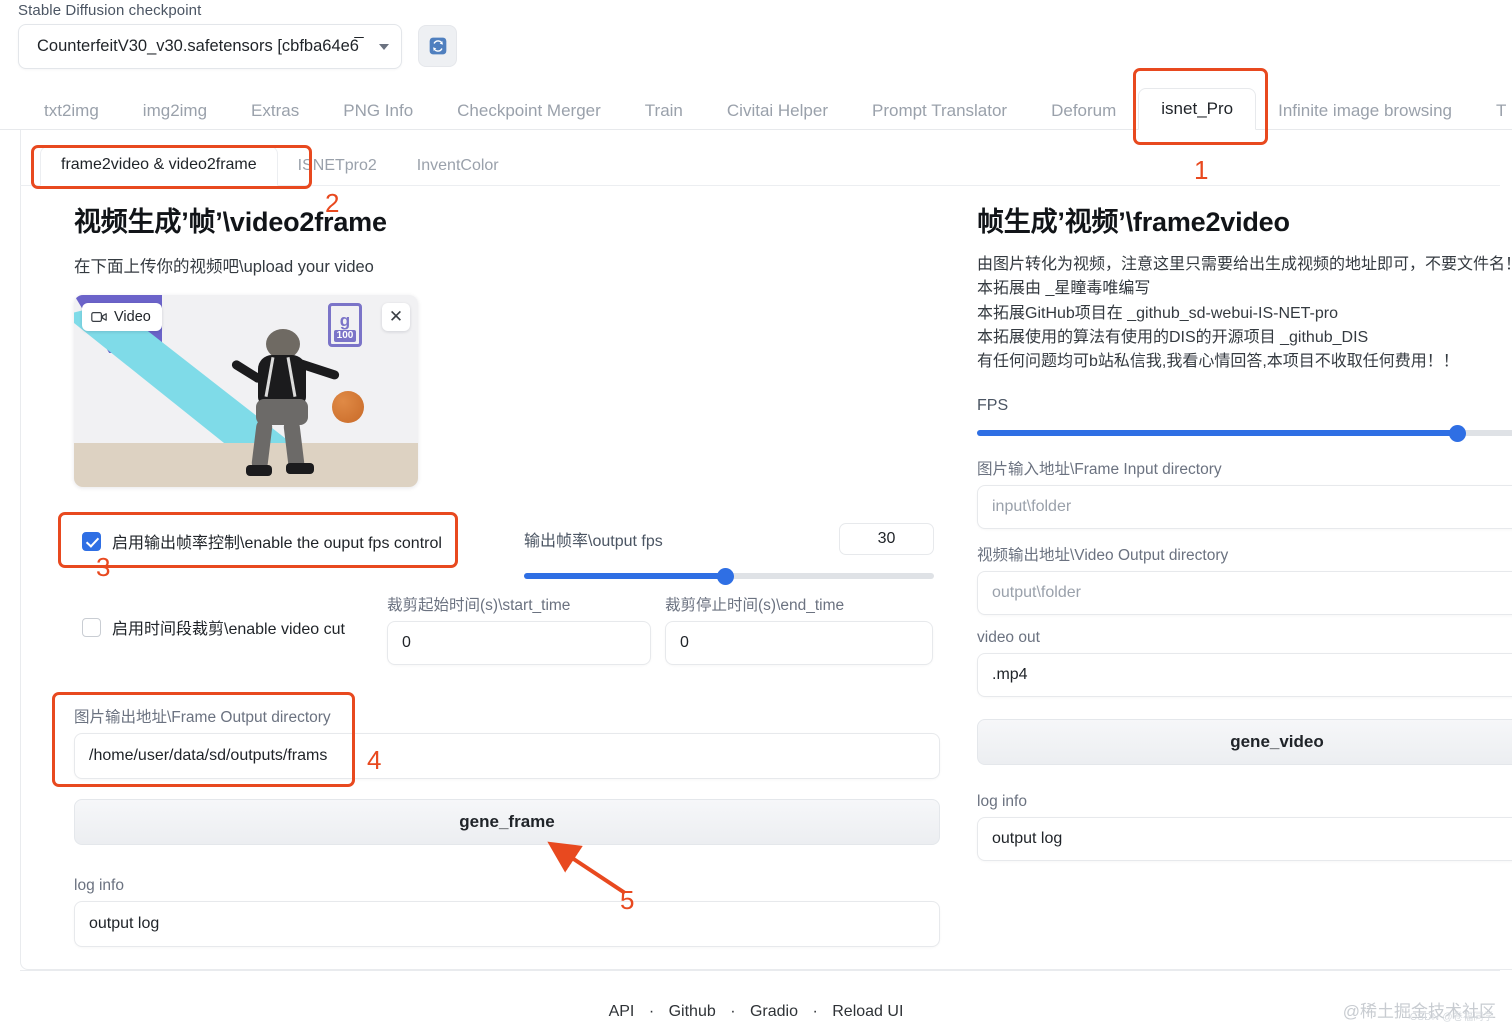 Image resolution: width=1512 pixels, height=1024 pixels. Describe the element at coordinates (627, 900) in the screenshot. I see `annotation-number-5: 5` at that location.